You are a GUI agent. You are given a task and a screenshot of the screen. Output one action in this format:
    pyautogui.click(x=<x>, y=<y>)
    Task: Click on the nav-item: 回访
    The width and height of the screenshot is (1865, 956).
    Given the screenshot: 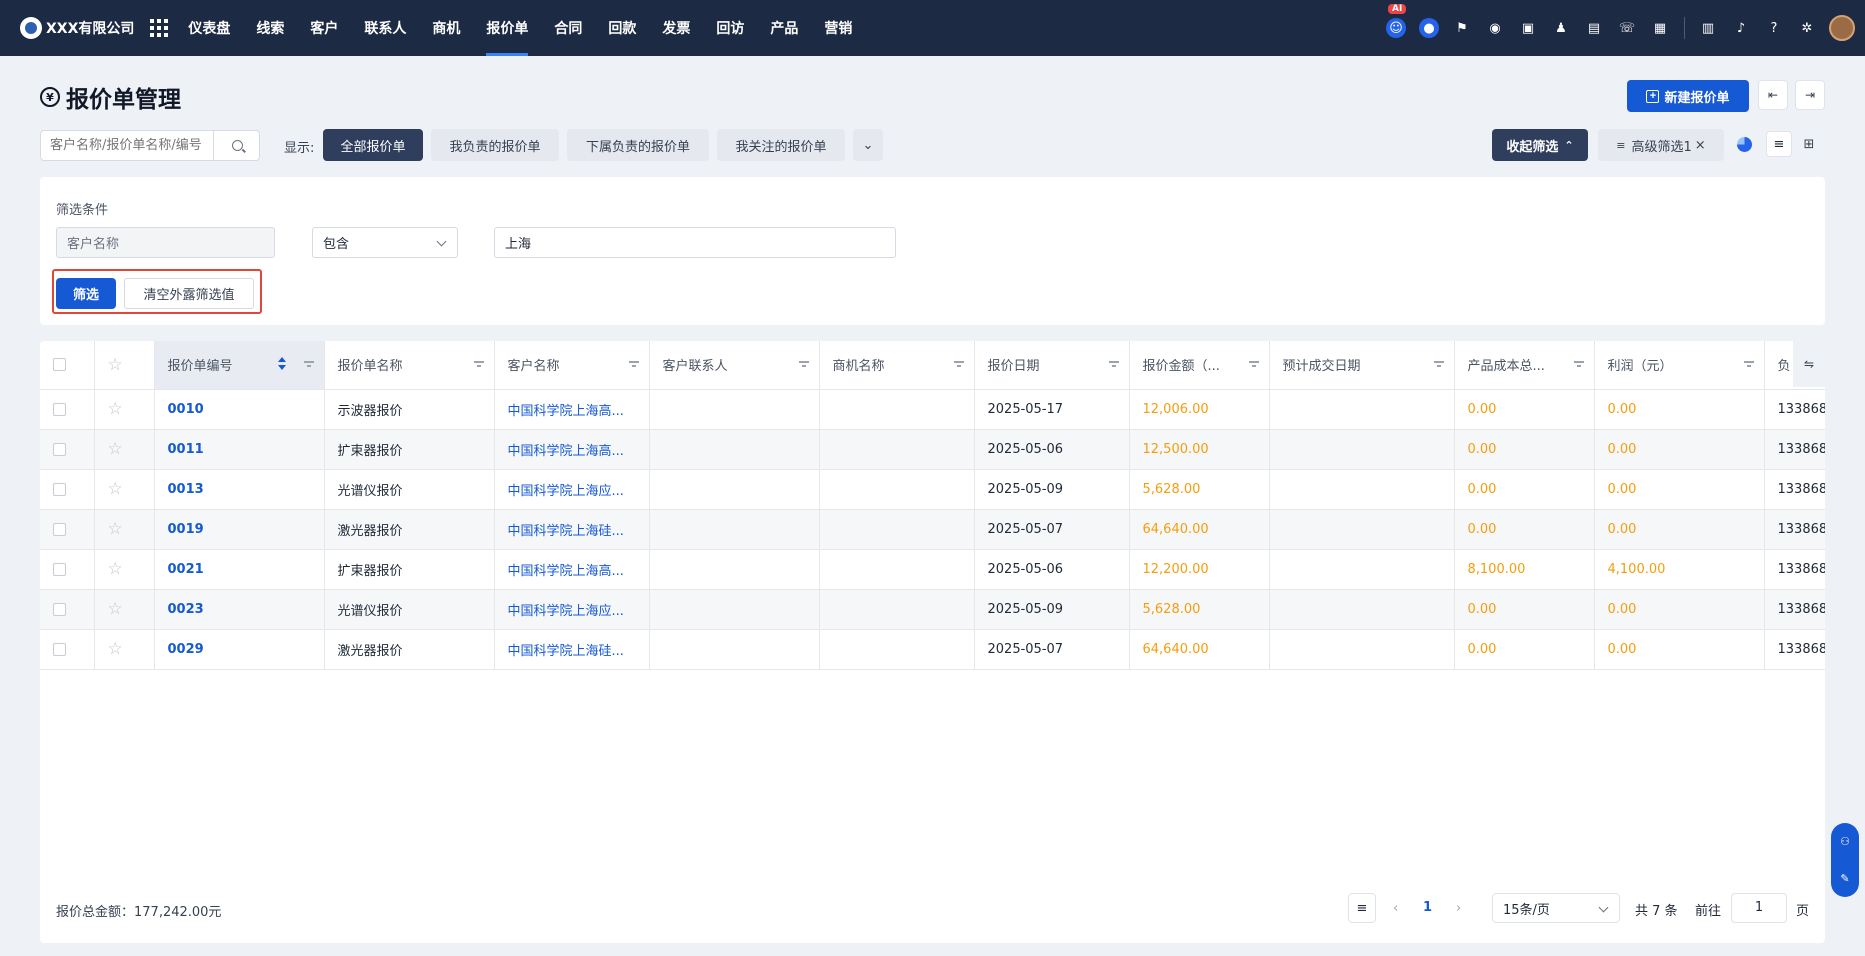 What is the action you would take?
    pyautogui.click(x=730, y=28)
    